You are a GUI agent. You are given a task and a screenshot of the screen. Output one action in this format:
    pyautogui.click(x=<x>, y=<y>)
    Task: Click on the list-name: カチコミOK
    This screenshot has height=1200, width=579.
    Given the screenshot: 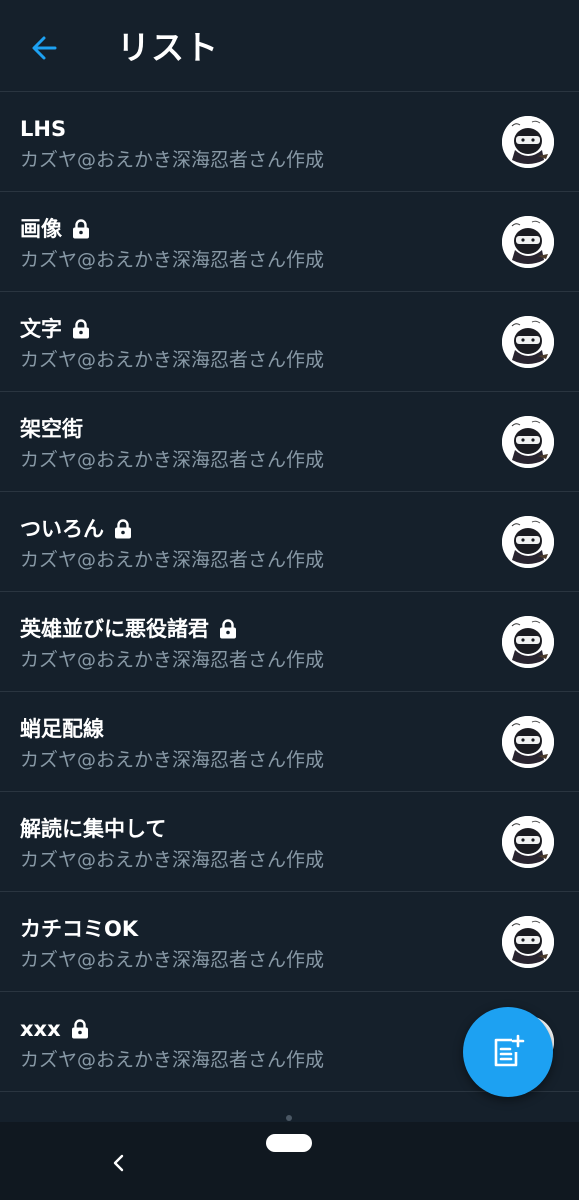 What is the action you would take?
    pyautogui.click(x=79, y=929)
    